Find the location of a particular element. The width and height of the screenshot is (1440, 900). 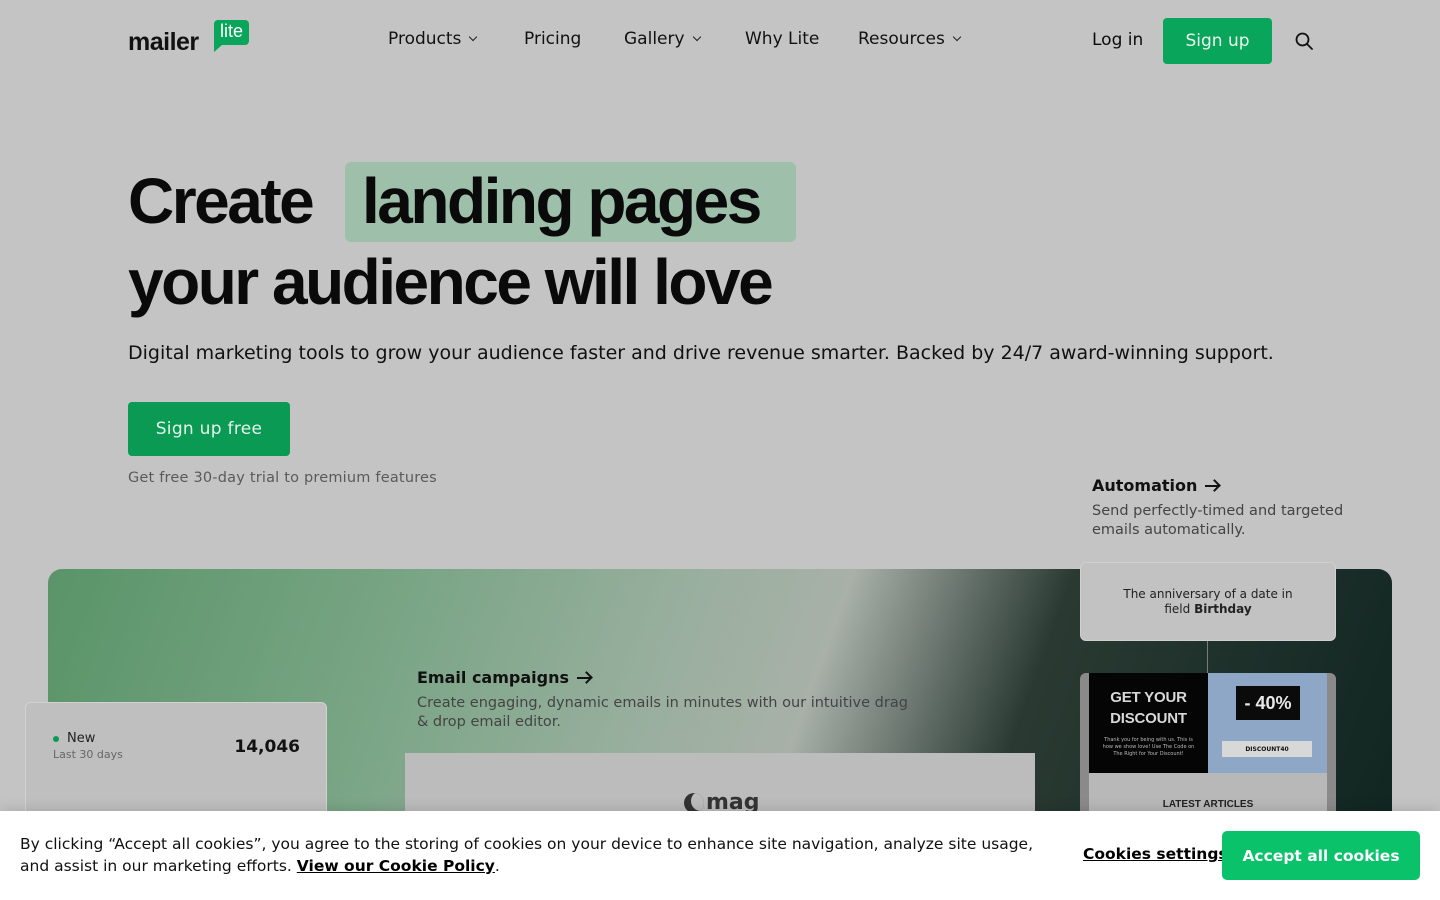

promo-headline: GET YOUR DISCOUNT is located at coordinates (1148, 701).